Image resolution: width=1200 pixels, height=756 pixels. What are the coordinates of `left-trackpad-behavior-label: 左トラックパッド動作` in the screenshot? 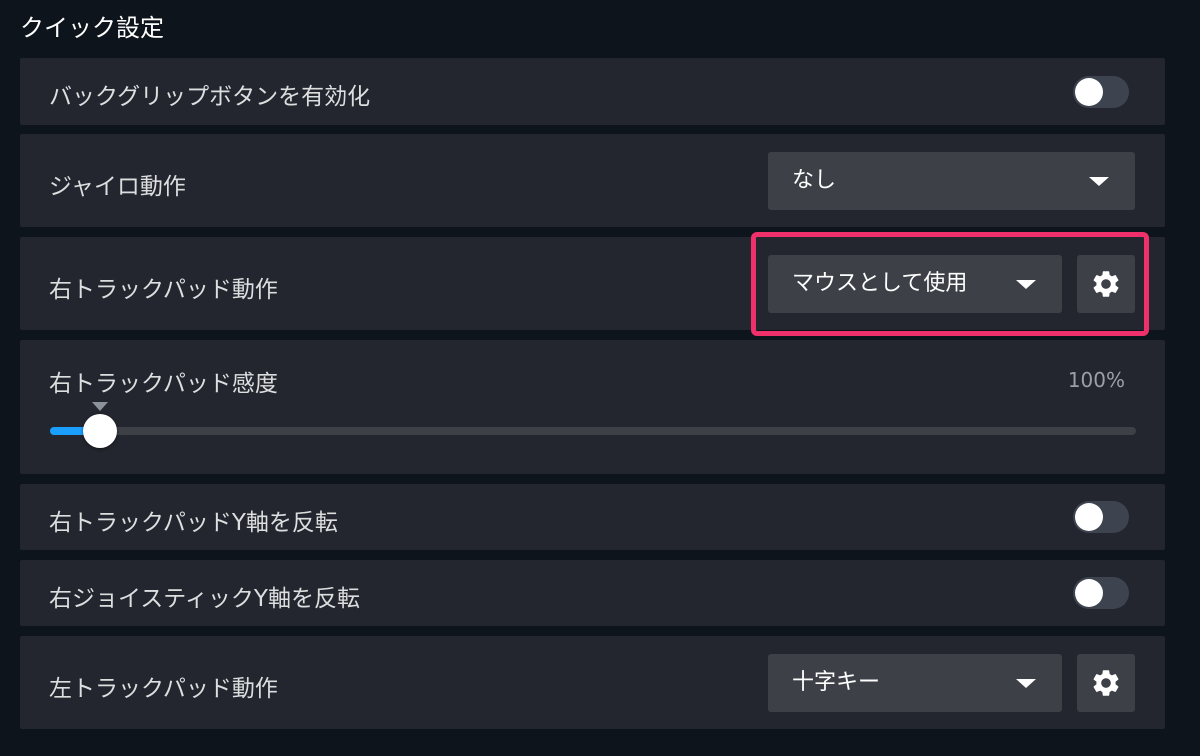 It's located at (163, 689).